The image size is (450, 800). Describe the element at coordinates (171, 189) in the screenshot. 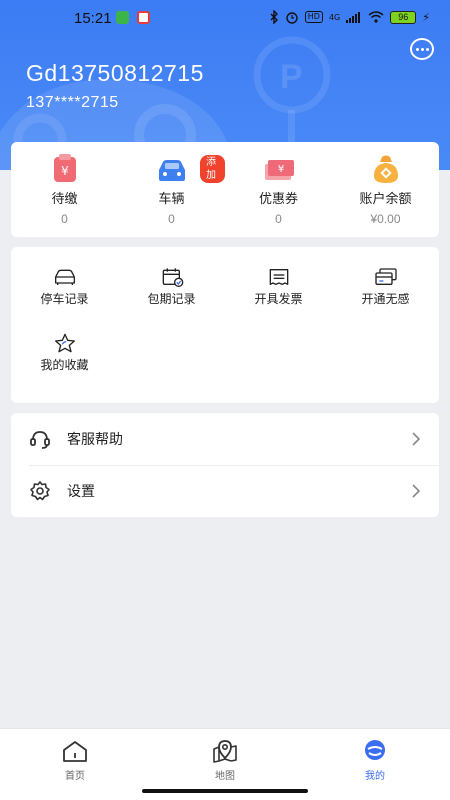

I see `stat-vehicle: 添加 车辆 0` at that location.